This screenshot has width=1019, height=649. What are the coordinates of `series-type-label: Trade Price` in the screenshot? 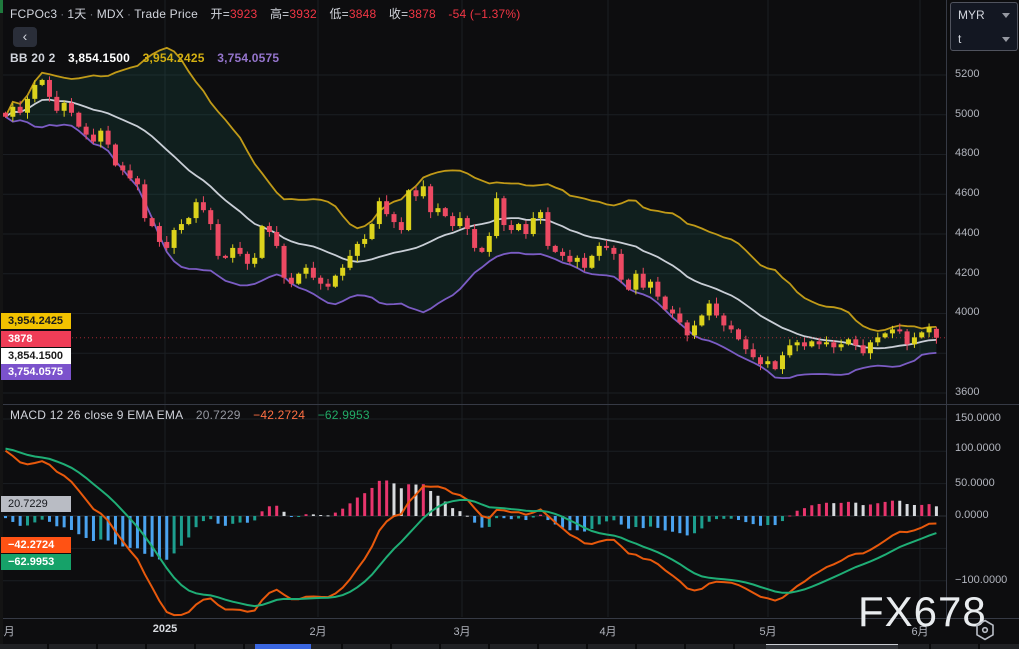 It's located at (166, 14).